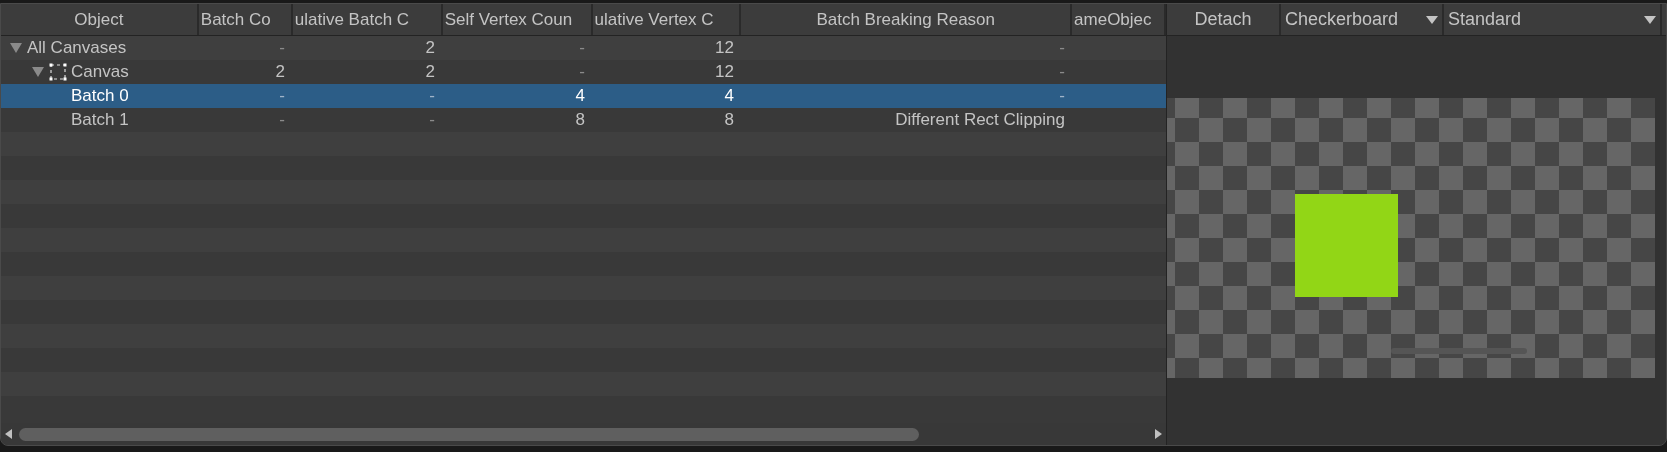 The width and height of the screenshot is (1667, 452). What do you see at coordinates (100, 120) in the screenshot?
I see `object-name: Batch 1` at bounding box center [100, 120].